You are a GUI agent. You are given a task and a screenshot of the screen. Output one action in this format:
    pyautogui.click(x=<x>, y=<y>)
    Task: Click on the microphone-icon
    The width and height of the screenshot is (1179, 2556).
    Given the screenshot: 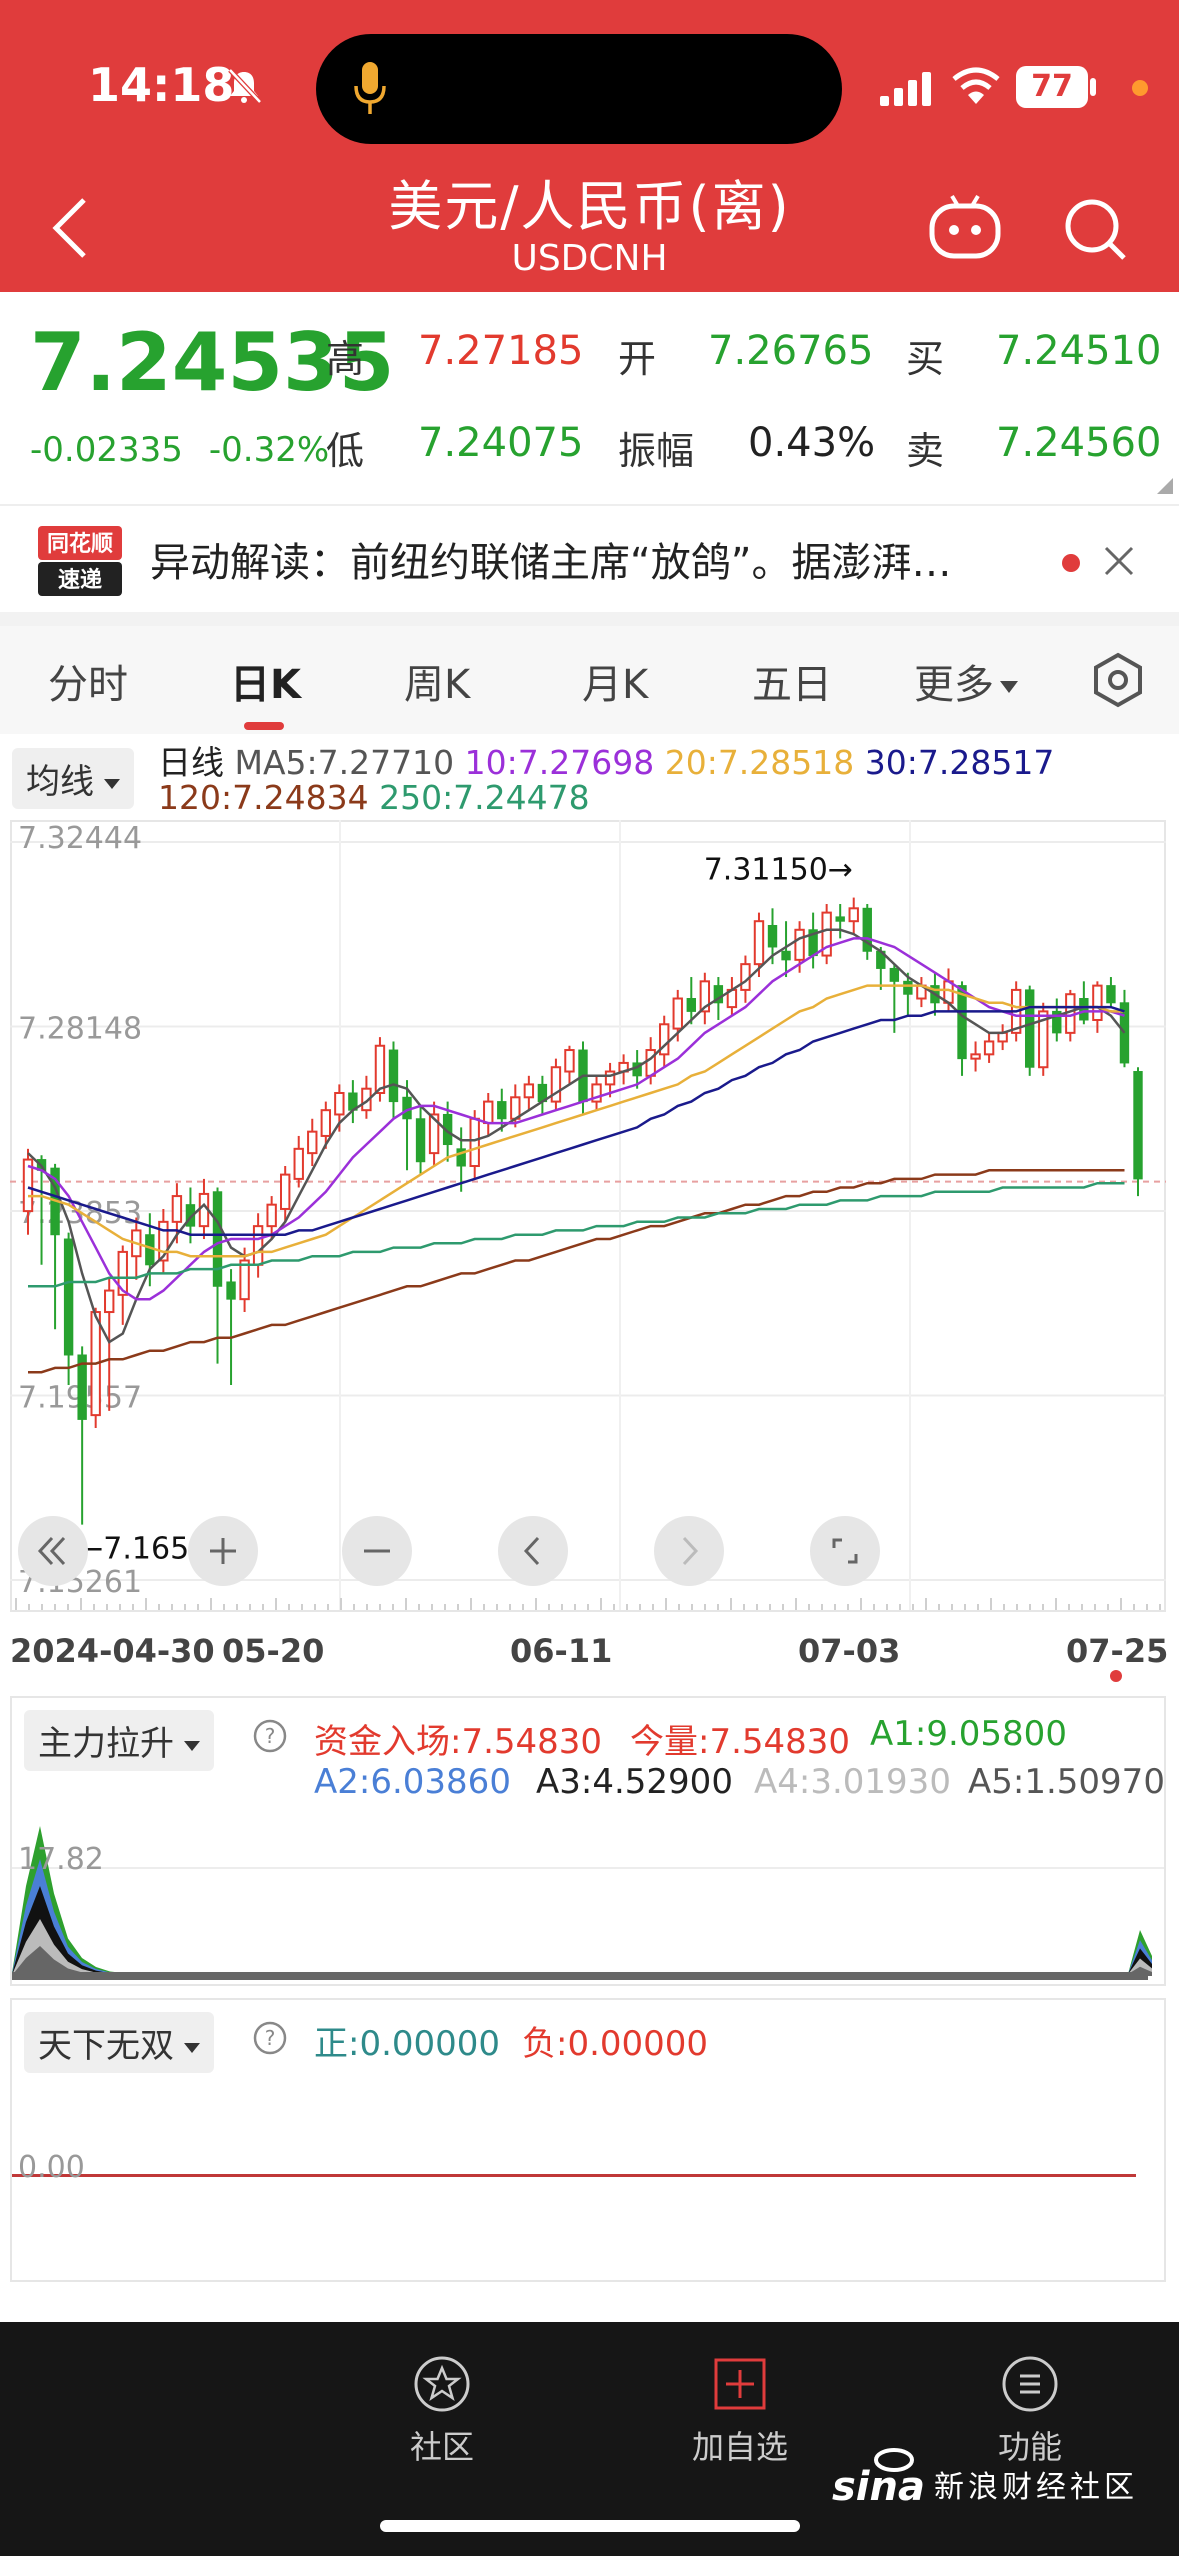 What is the action you would take?
    pyautogui.click(x=370, y=88)
    